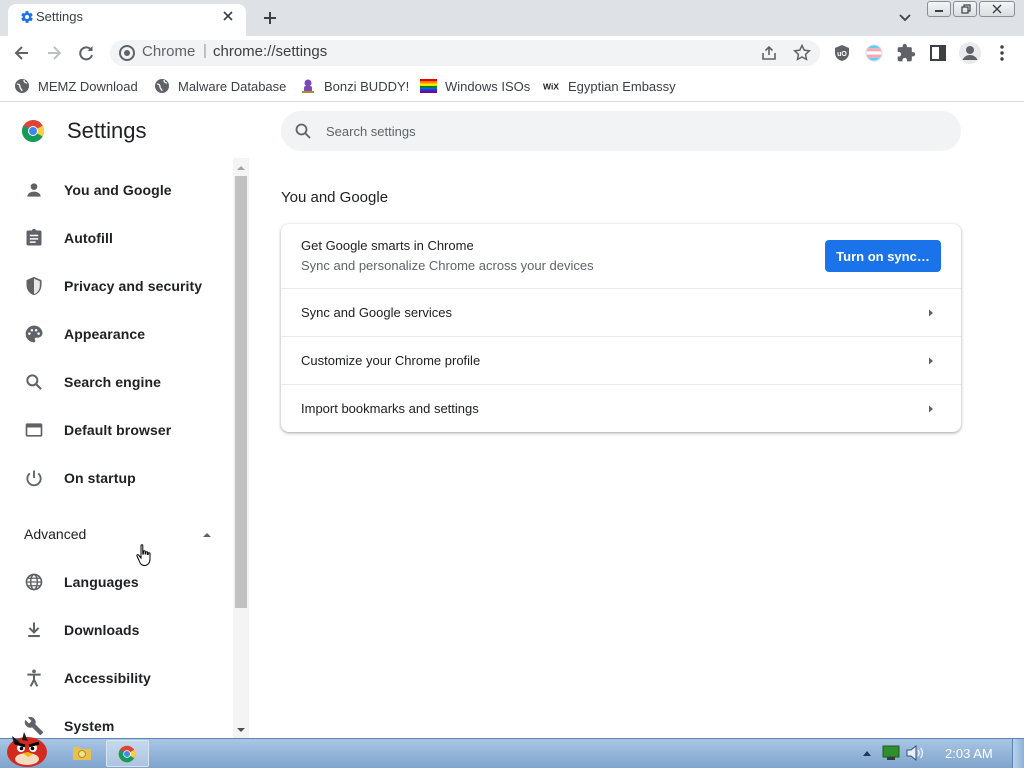 This screenshot has width=1024, height=768. I want to click on svg-text: uO, so click(842, 54).